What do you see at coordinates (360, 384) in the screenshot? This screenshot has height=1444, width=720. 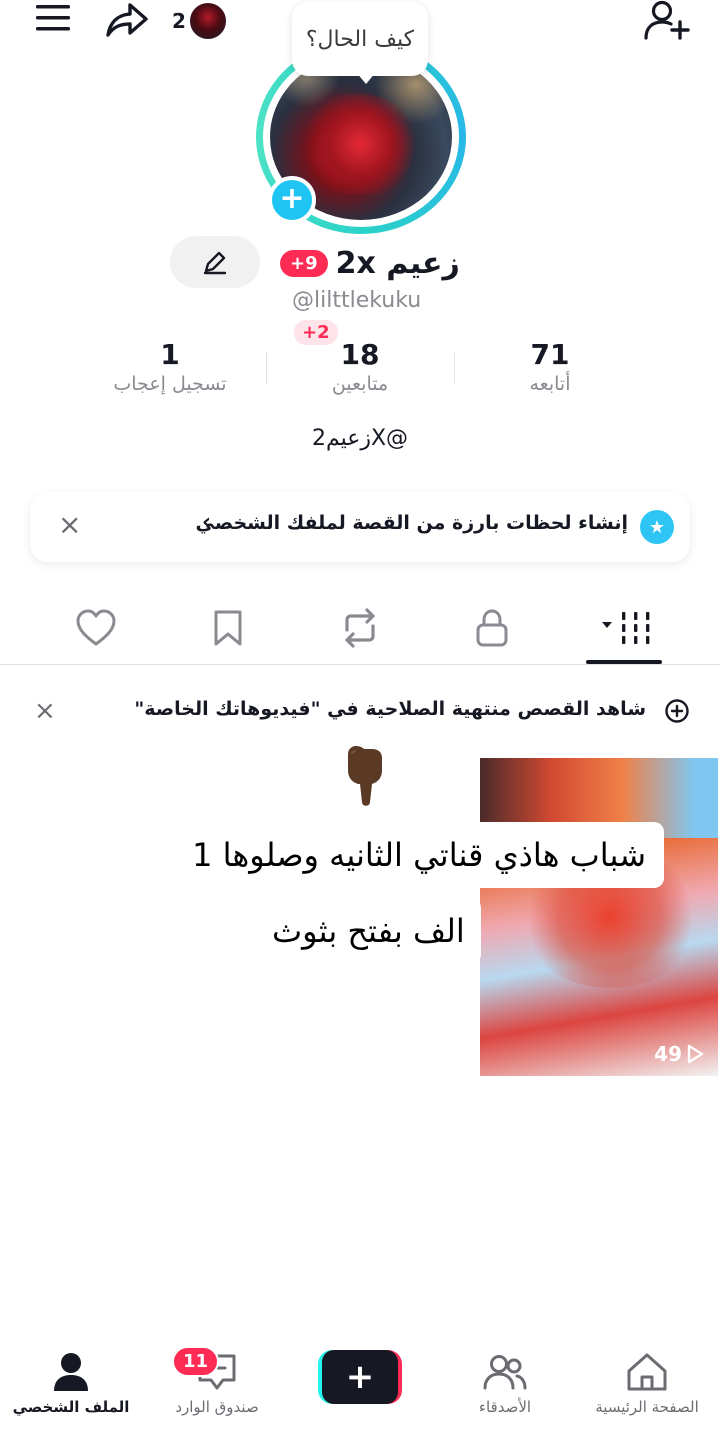 I see `followers-label: متابعين` at bounding box center [360, 384].